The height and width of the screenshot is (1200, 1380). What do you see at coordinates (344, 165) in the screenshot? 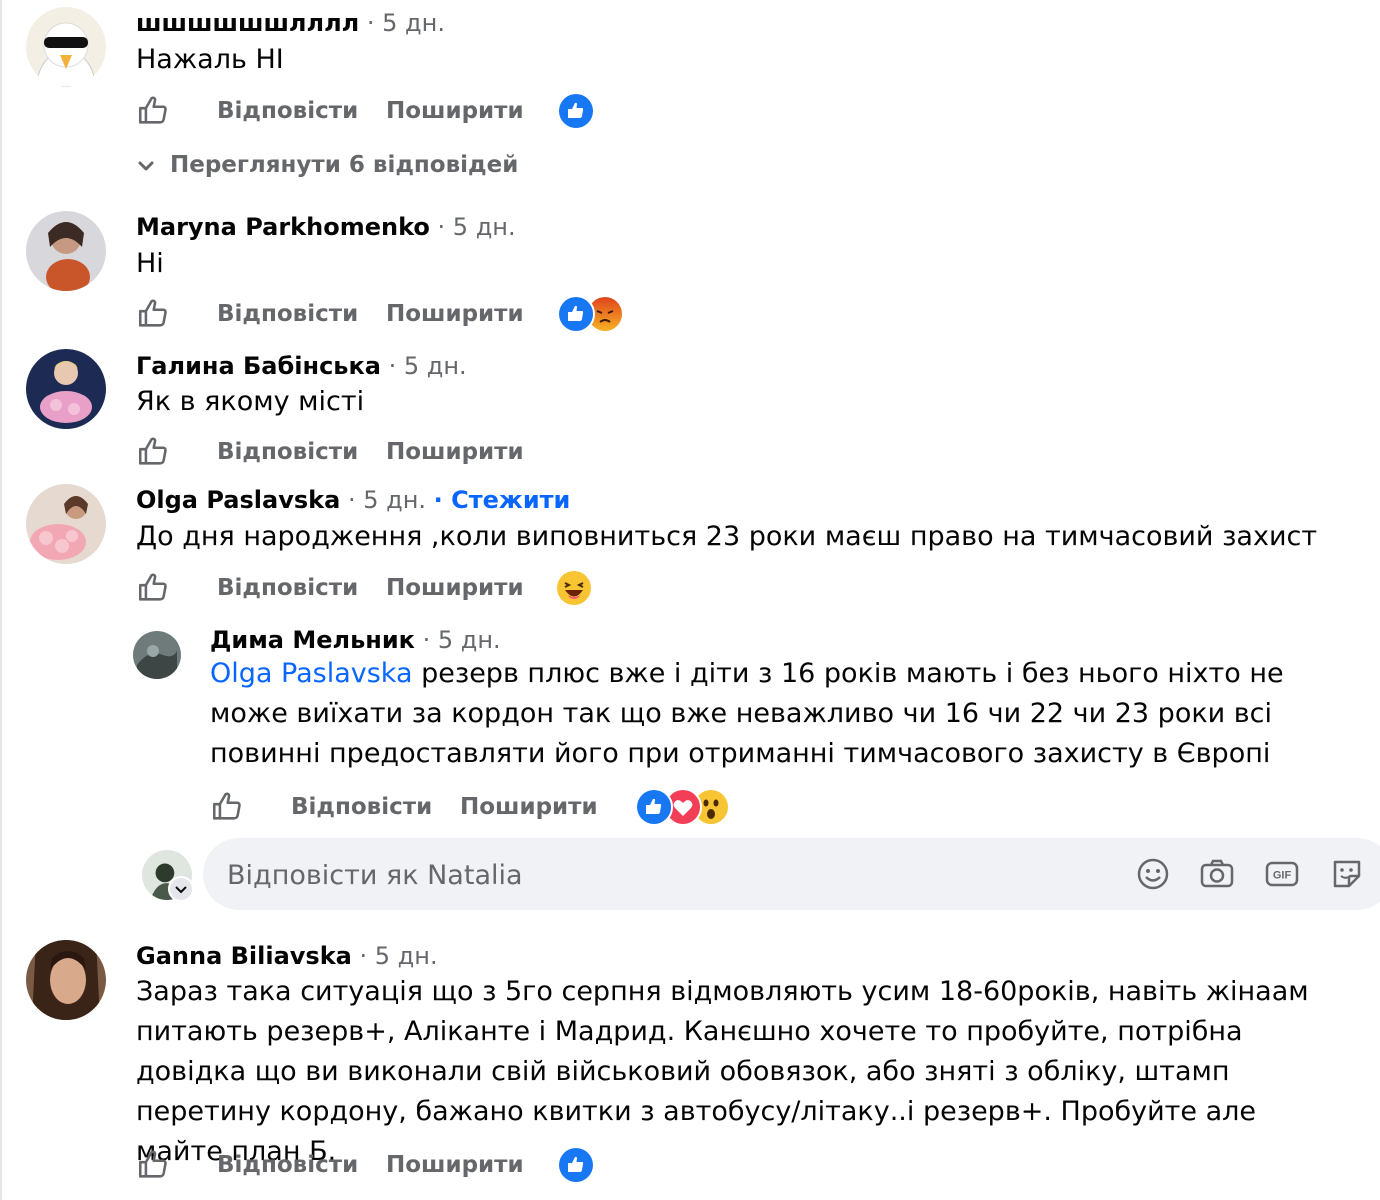
I see `view-replies-label: Переглянути 6 відповідей` at bounding box center [344, 165].